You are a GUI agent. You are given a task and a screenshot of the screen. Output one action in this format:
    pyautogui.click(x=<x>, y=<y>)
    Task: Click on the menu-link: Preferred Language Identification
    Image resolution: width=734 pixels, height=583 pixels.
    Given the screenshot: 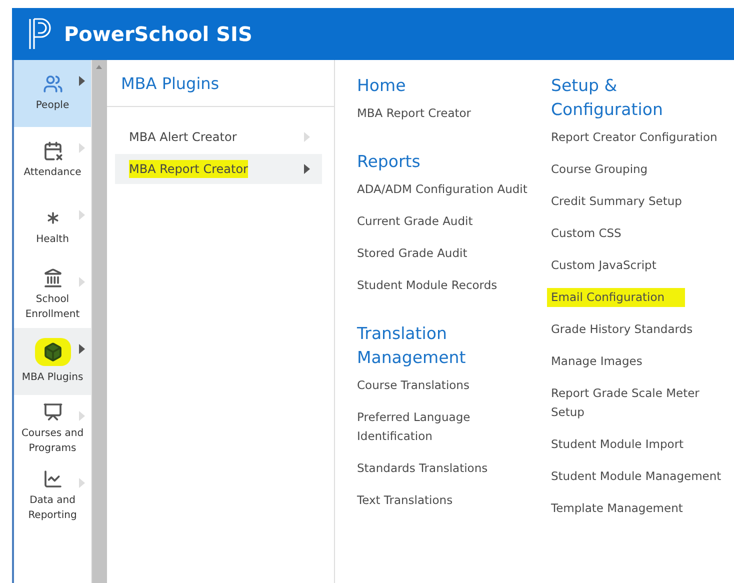 What is the action you would take?
    pyautogui.click(x=443, y=427)
    